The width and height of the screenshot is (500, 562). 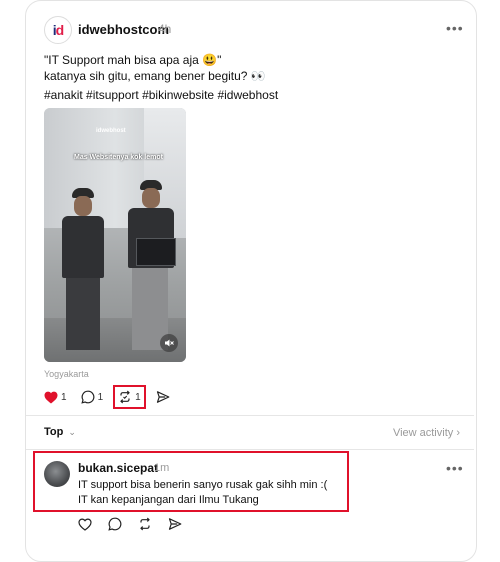 What do you see at coordinates (57, 474) in the screenshot?
I see `reply-author-avatar` at bounding box center [57, 474].